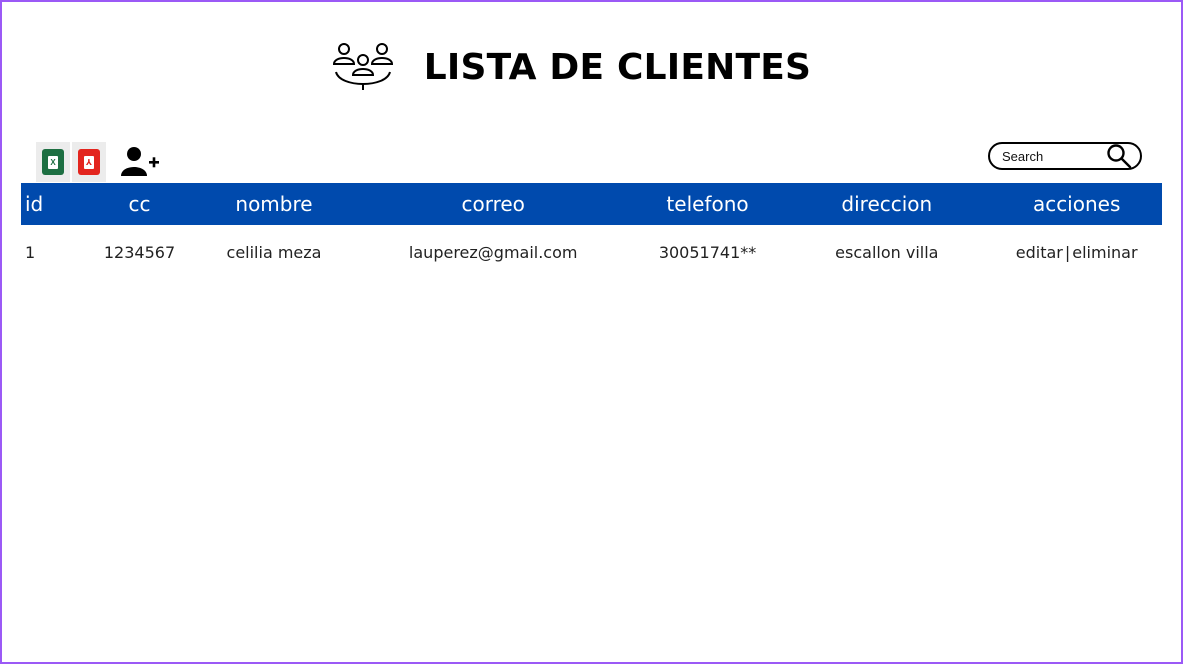 This screenshot has height=664, width=1183. I want to click on pdf-file-icon: ⅄, so click(89, 162).